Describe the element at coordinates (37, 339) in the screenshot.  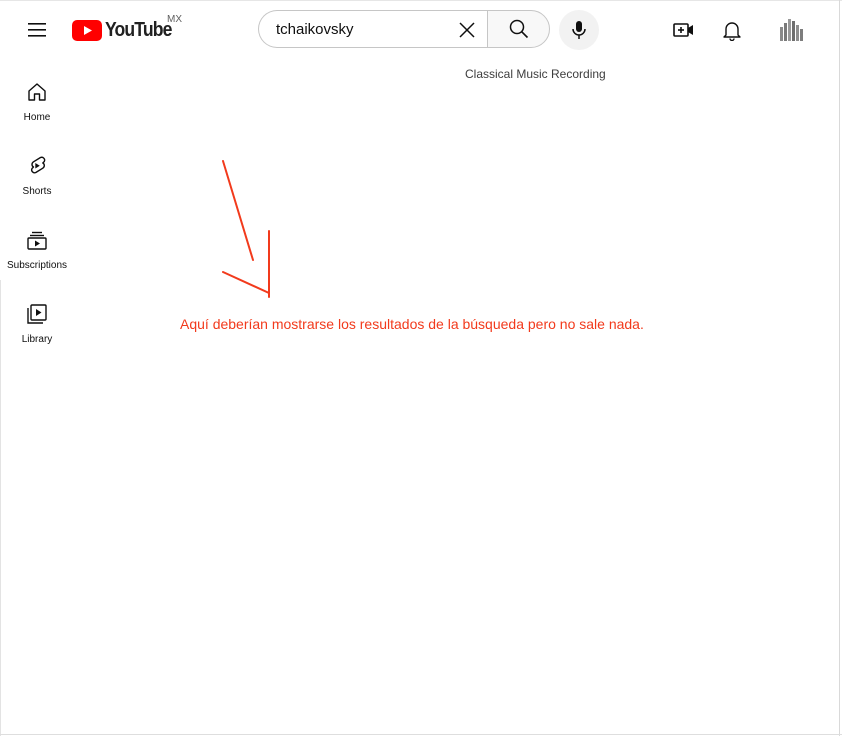
I see `sidebar-item-label: Library` at that location.